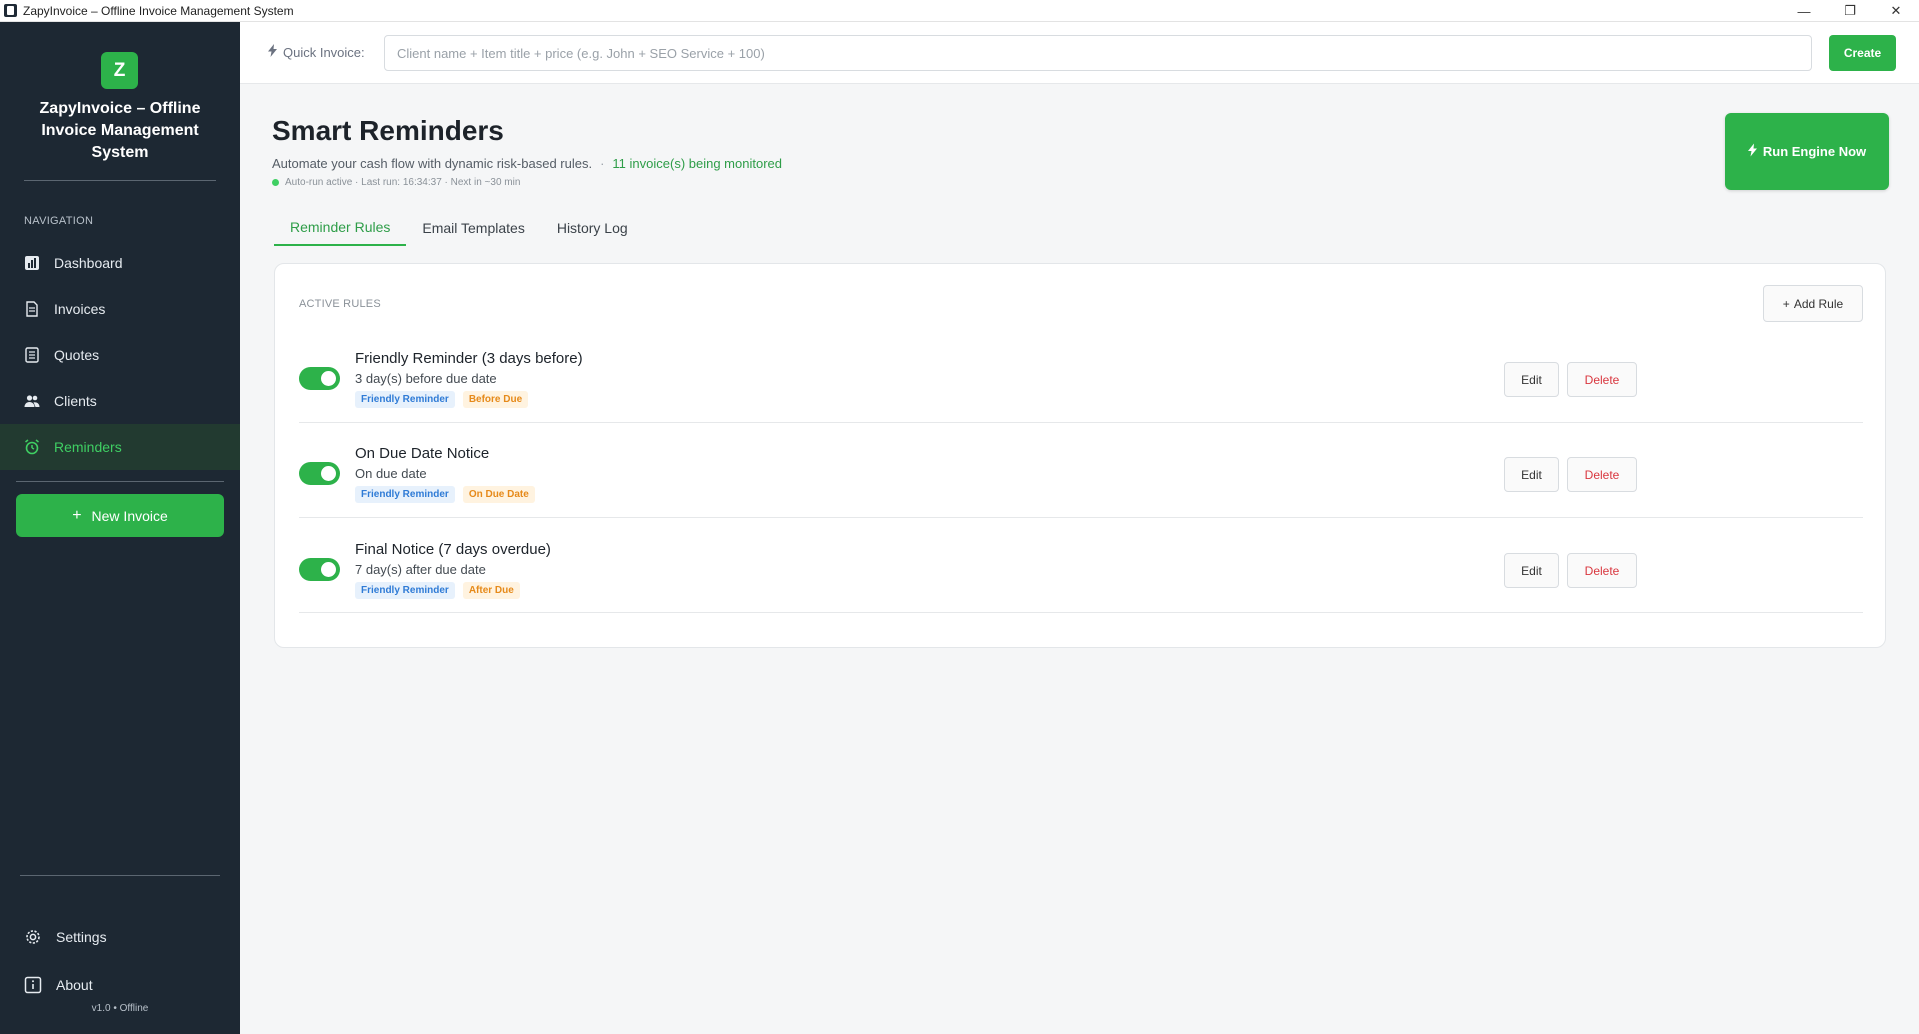 The image size is (1919, 1034). Describe the element at coordinates (275, 182) in the screenshot. I see `status-dot-icon` at that location.